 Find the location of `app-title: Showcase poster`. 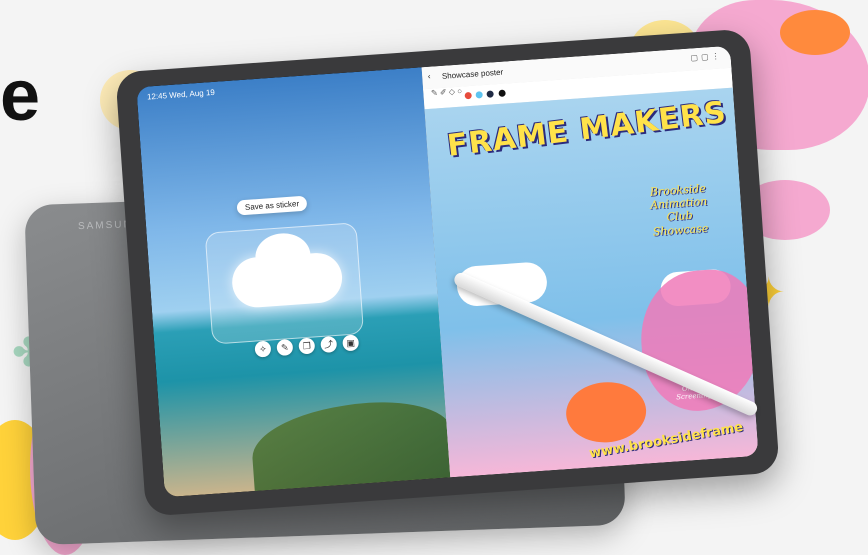

app-title: Showcase poster is located at coordinates (472, 74).